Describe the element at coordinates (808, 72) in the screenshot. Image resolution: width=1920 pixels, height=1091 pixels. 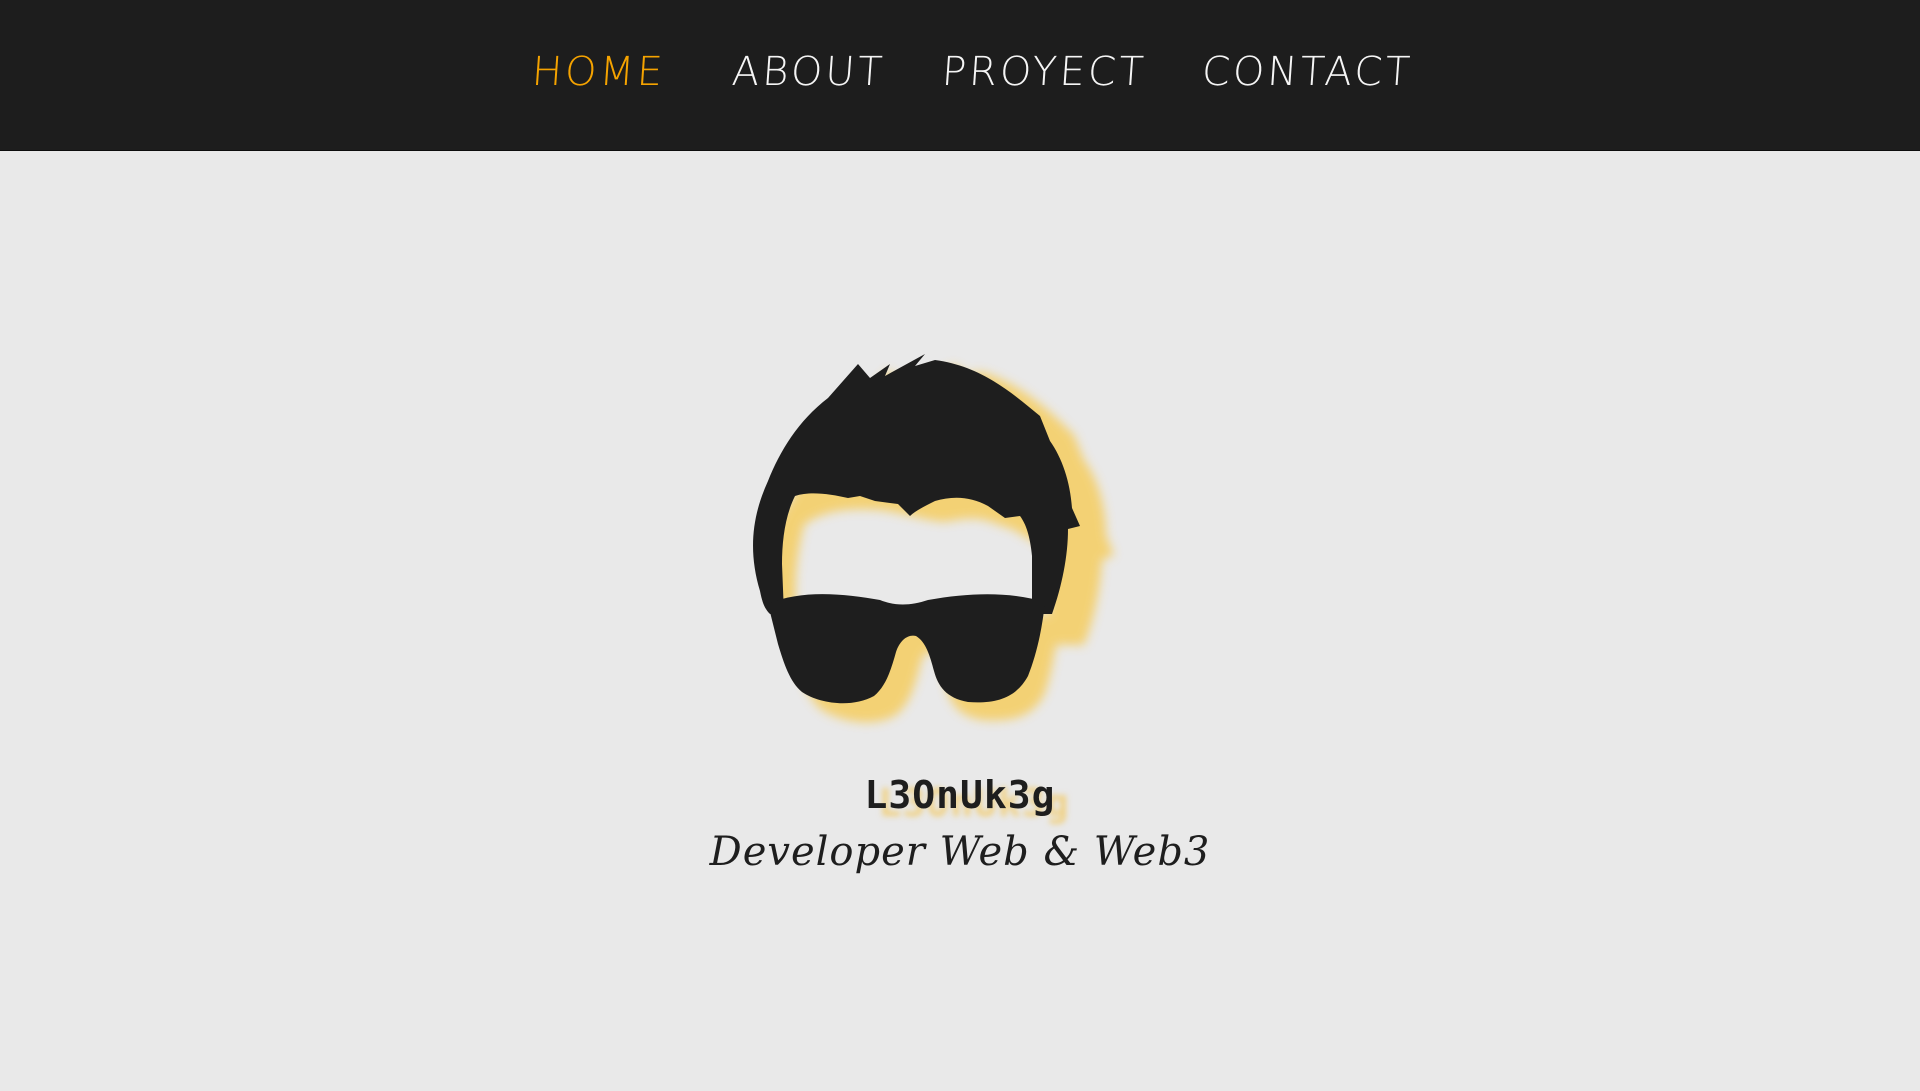
I see `nav-link-about: ABOUT` at that location.